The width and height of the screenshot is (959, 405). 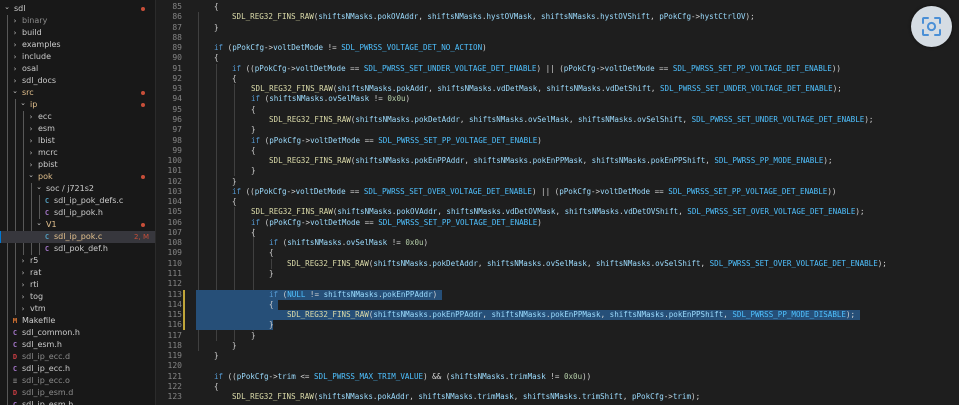 What do you see at coordinates (77, 117) in the screenshot?
I see `tree-folder: › ecc` at bounding box center [77, 117].